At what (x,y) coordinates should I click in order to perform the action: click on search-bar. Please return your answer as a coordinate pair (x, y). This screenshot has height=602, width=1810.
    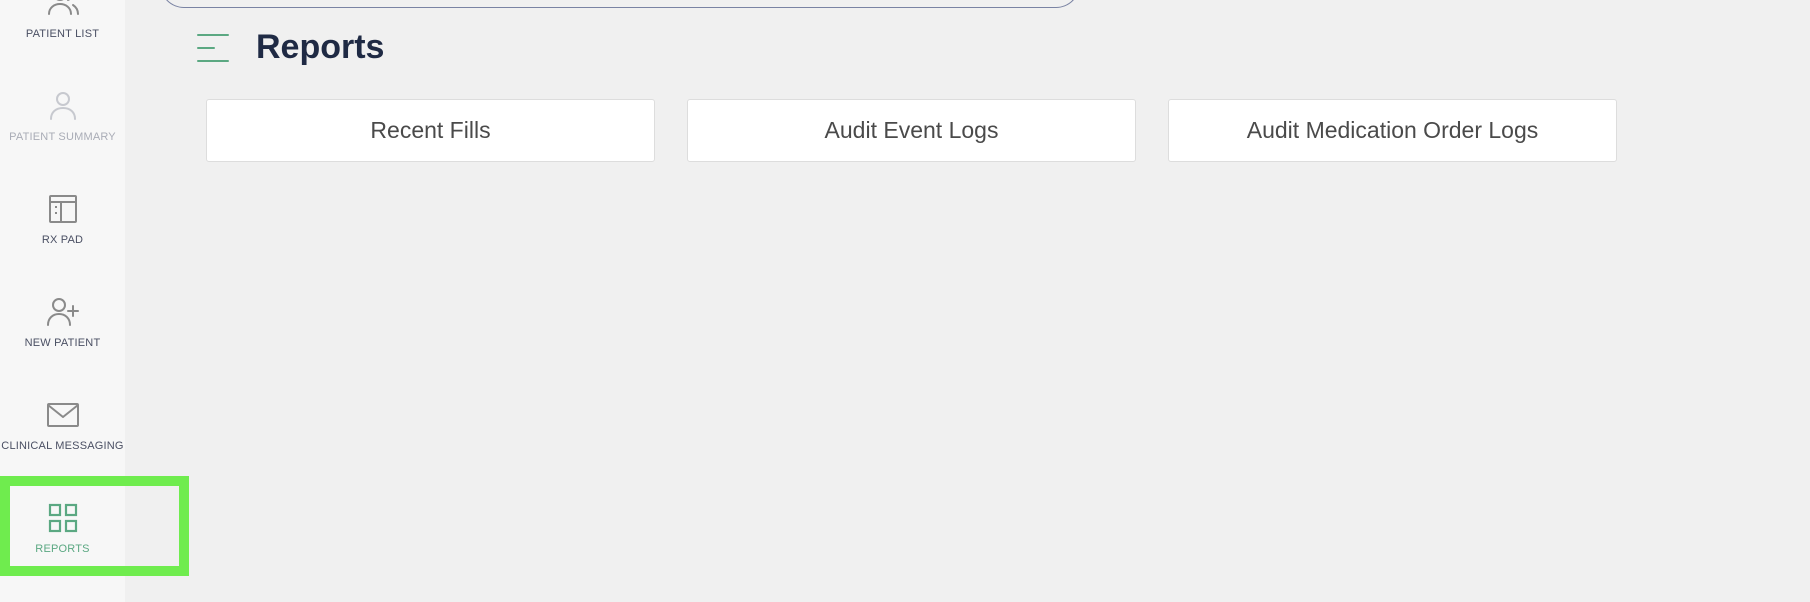
    Looking at the image, I should click on (620, 4).